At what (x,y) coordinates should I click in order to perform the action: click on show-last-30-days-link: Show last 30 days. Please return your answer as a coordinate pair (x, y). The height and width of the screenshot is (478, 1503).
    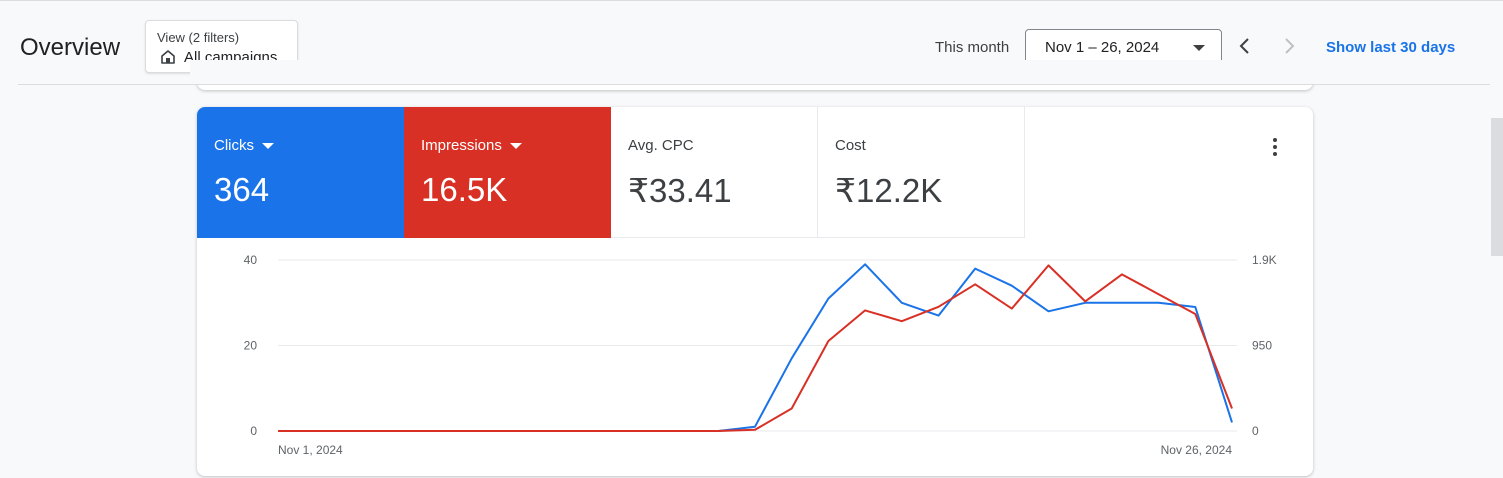
    Looking at the image, I should click on (1390, 47).